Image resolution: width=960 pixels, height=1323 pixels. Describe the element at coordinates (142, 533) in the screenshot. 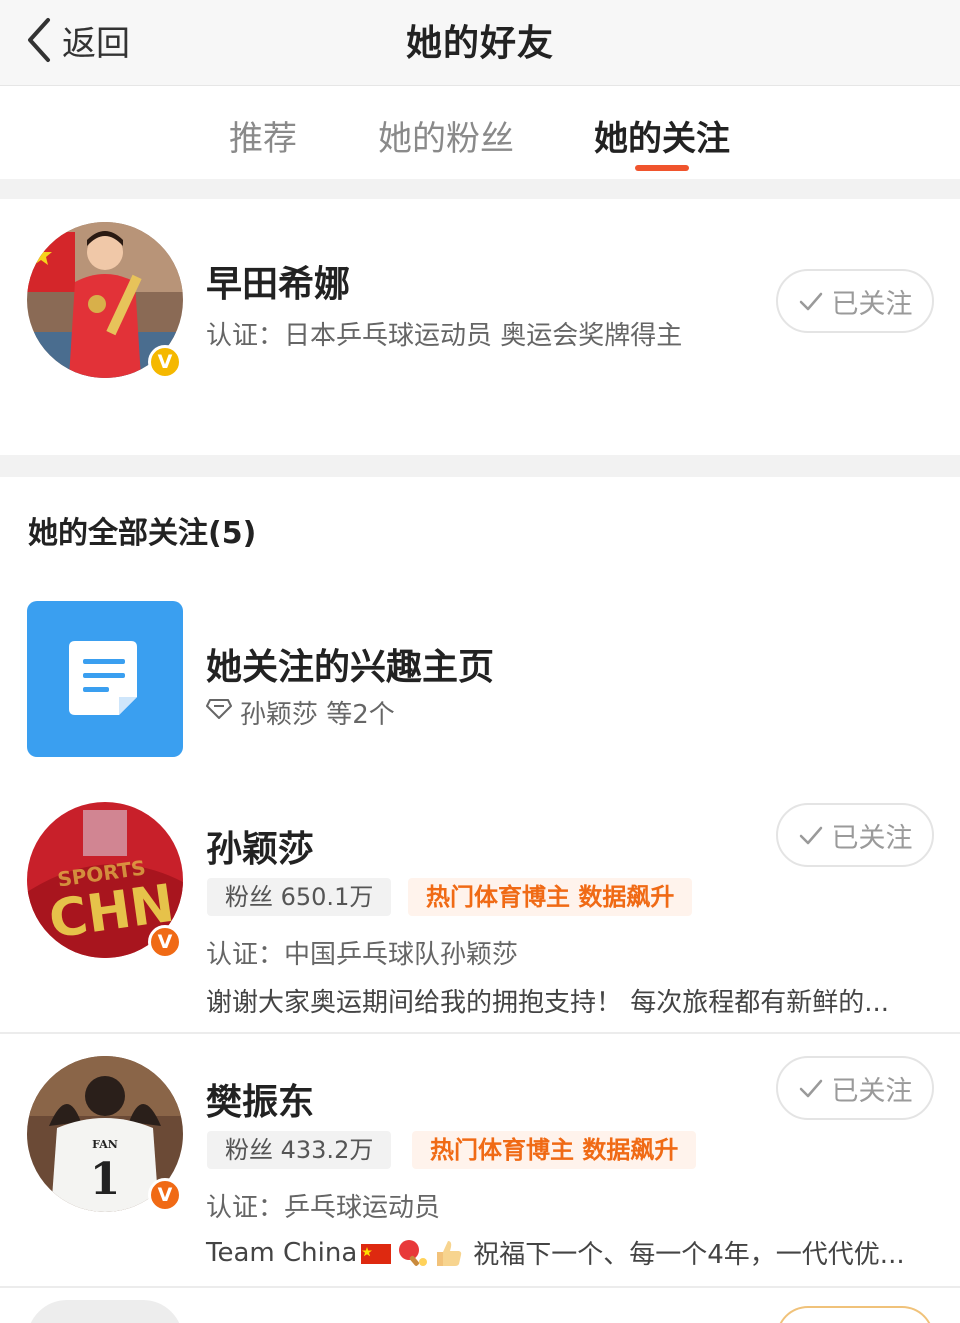

I see `section-title: 她的全部关注(5)` at that location.